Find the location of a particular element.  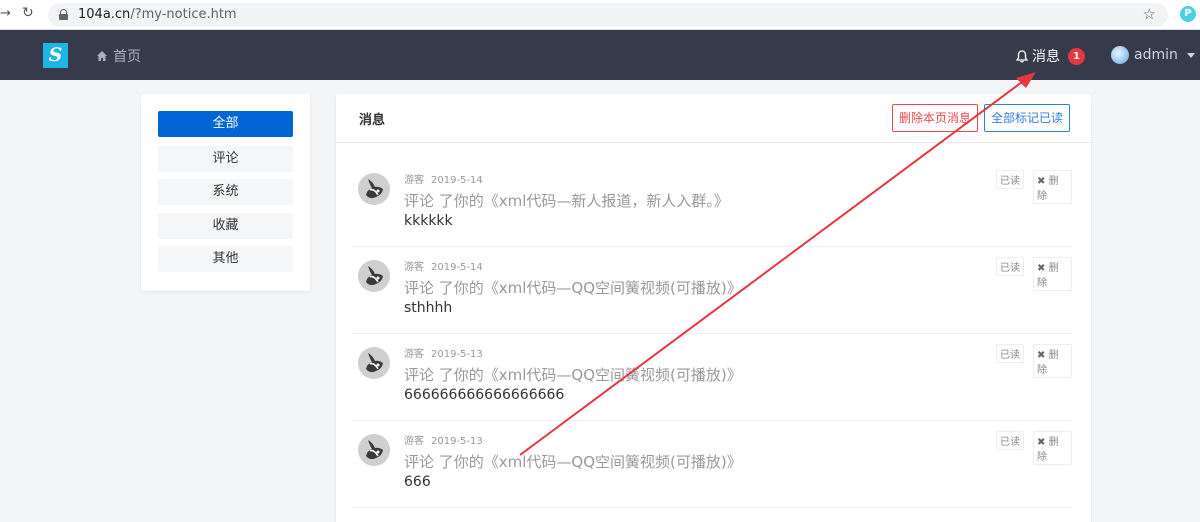

notice-text: 评论 了你的《xml代码—新人报道，新人入群。》 is located at coordinates (566, 200).